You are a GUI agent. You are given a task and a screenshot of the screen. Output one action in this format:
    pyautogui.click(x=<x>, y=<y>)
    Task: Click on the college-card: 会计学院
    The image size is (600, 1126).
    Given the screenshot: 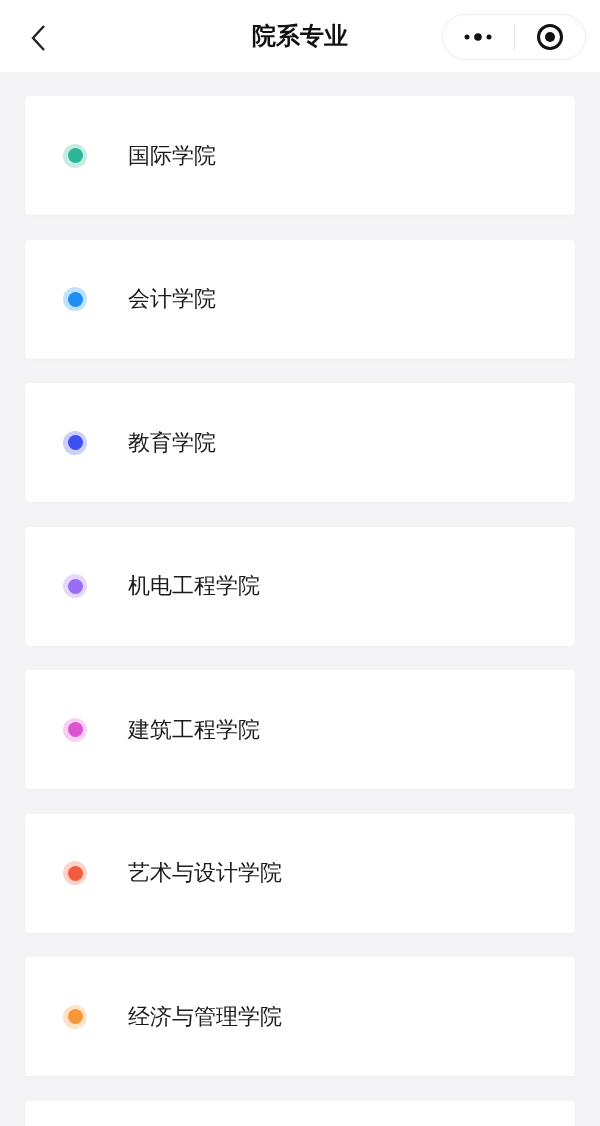 What is the action you would take?
    pyautogui.click(x=300, y=299)
    